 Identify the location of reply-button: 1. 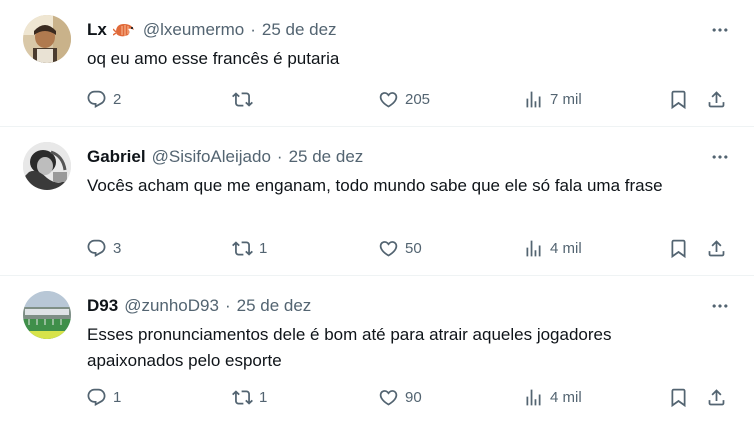
(103, 397).